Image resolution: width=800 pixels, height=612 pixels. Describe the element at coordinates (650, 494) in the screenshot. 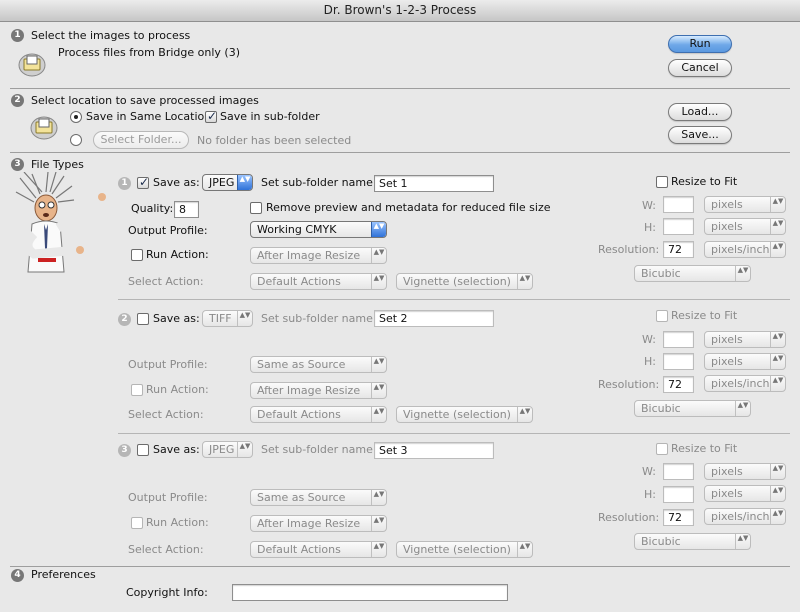

I see `set-3-h-label: H:` at that location.